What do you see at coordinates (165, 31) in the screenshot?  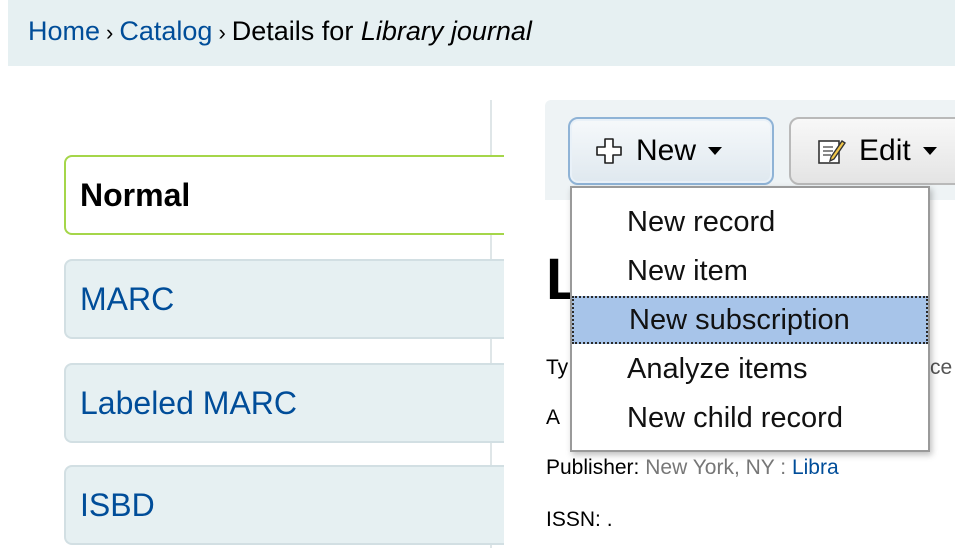 I see `breadcrumb-catalog-link: Catalog` at bounding box center [165, 31].